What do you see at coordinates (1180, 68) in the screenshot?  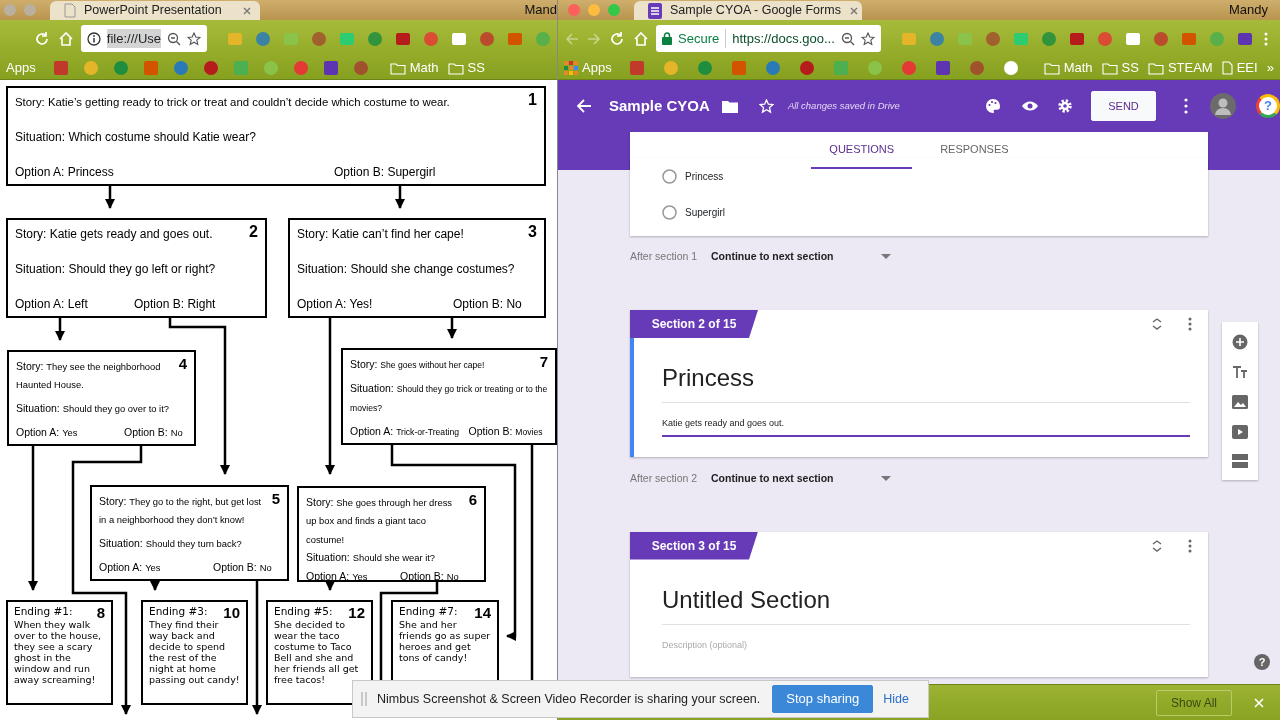 I see `bookmark: STEAM` at bounding box center [1180, 68].